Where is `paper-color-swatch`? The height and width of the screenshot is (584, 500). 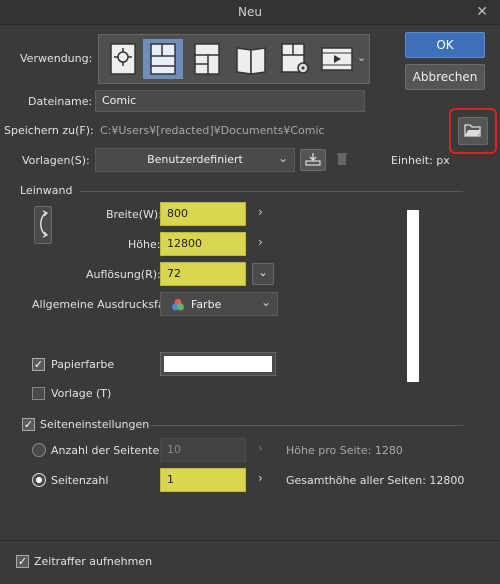
paper-color-swatch is located at coordinates (218, 364).